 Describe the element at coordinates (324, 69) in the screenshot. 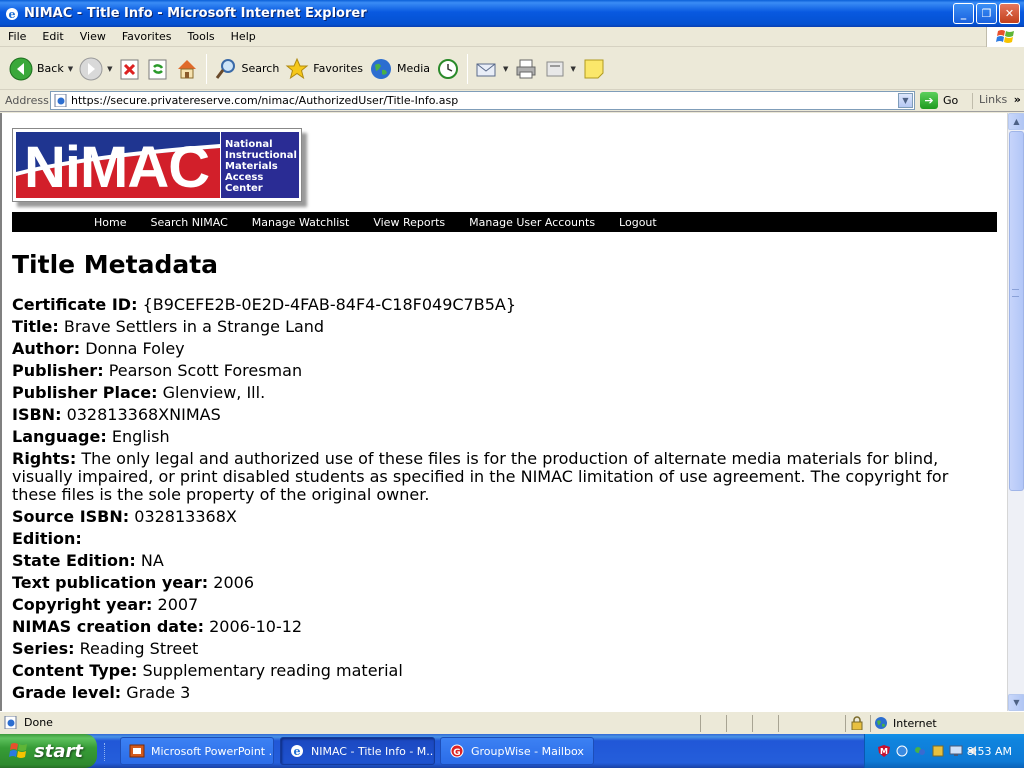

I see `favorites-button: Favorites` at that location.